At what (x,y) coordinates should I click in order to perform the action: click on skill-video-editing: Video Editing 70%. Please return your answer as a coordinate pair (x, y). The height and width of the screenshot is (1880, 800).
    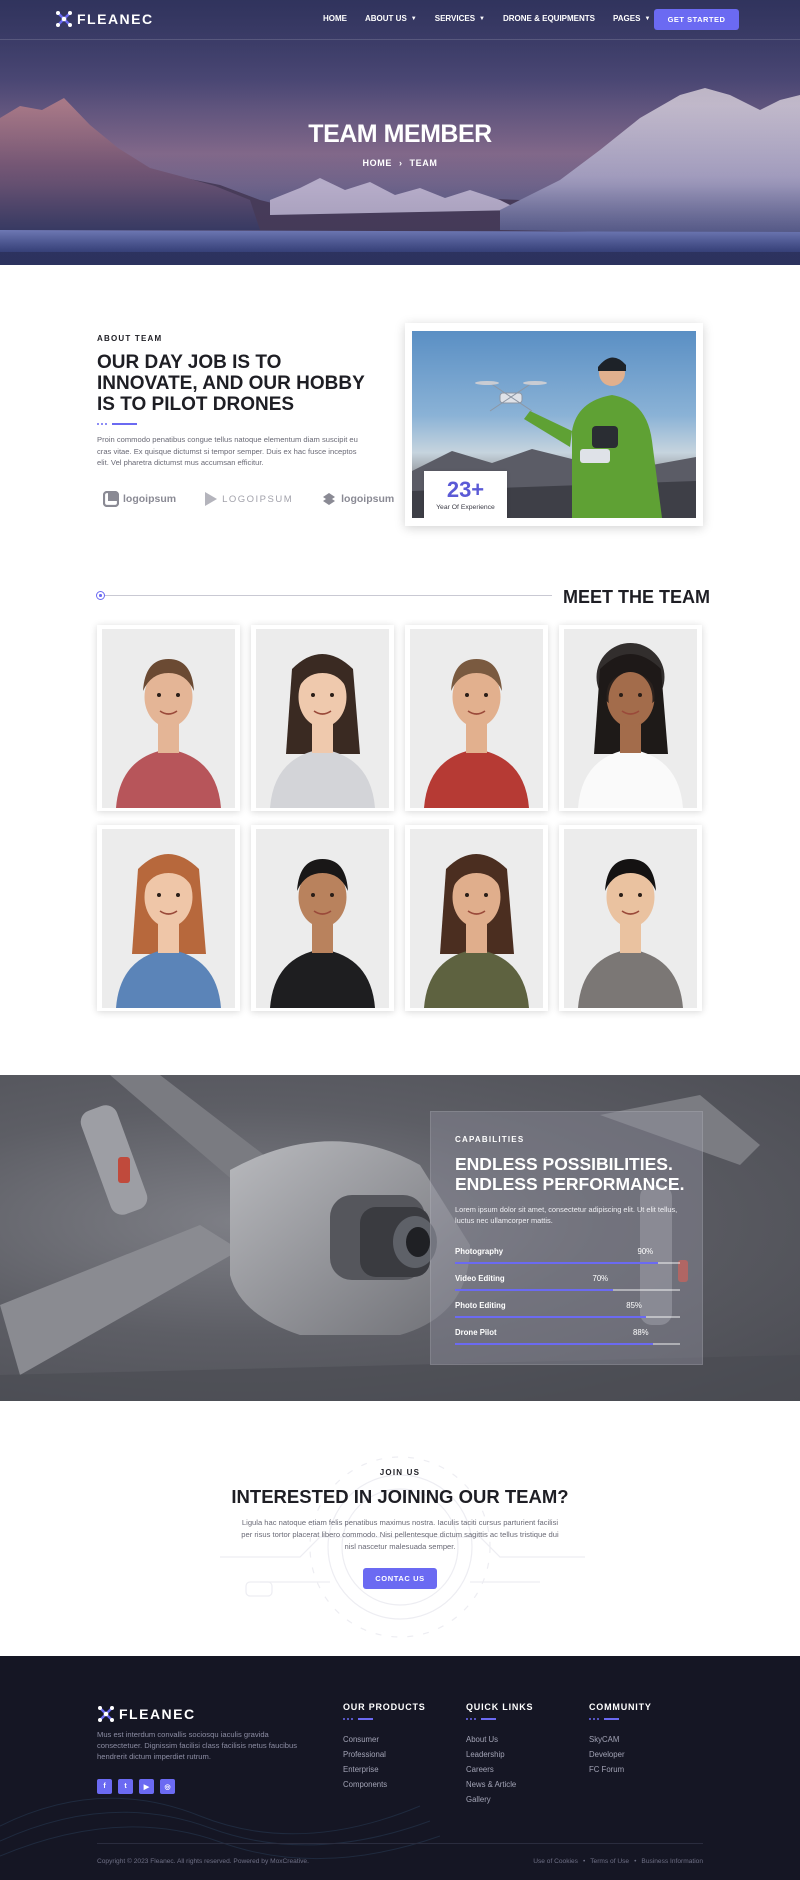
    Looking at the image, I should click on (567, 1285).